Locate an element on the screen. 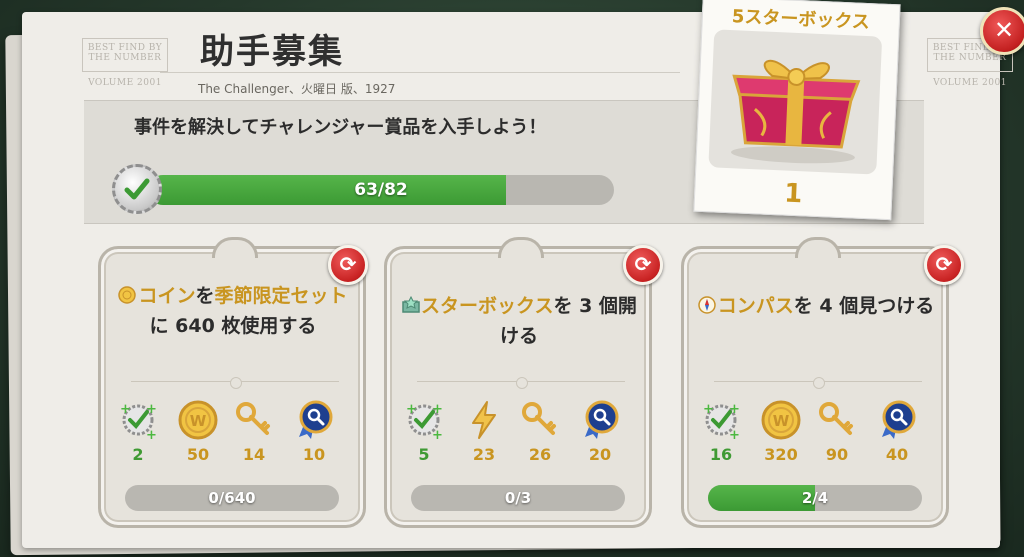 Image resolution: width=1024 pixels, height=557 pixels. prize-count: 1 is located at coordinates (793, 194).